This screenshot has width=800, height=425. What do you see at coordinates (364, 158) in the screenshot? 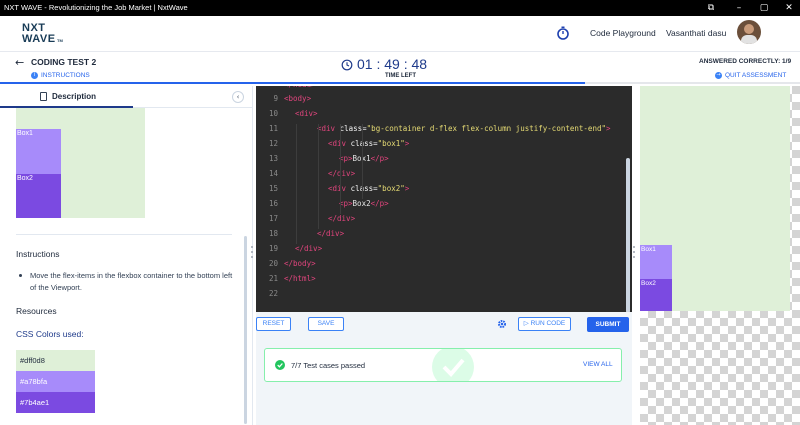
I see `code-line: <p>Box1</p>` at bounding box center [364, 158].